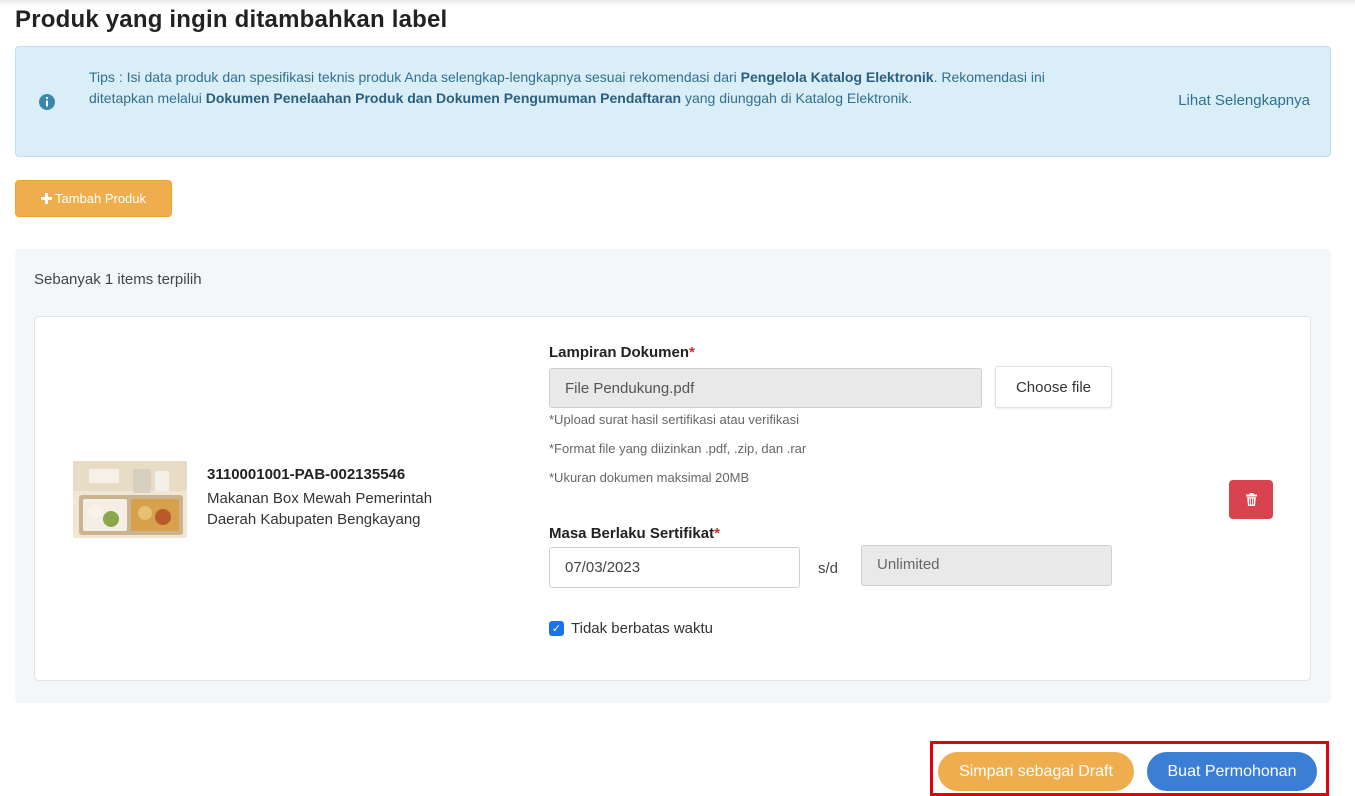  I want to click on file-name-field: File Pendukung.pdf, so click(765, 388).